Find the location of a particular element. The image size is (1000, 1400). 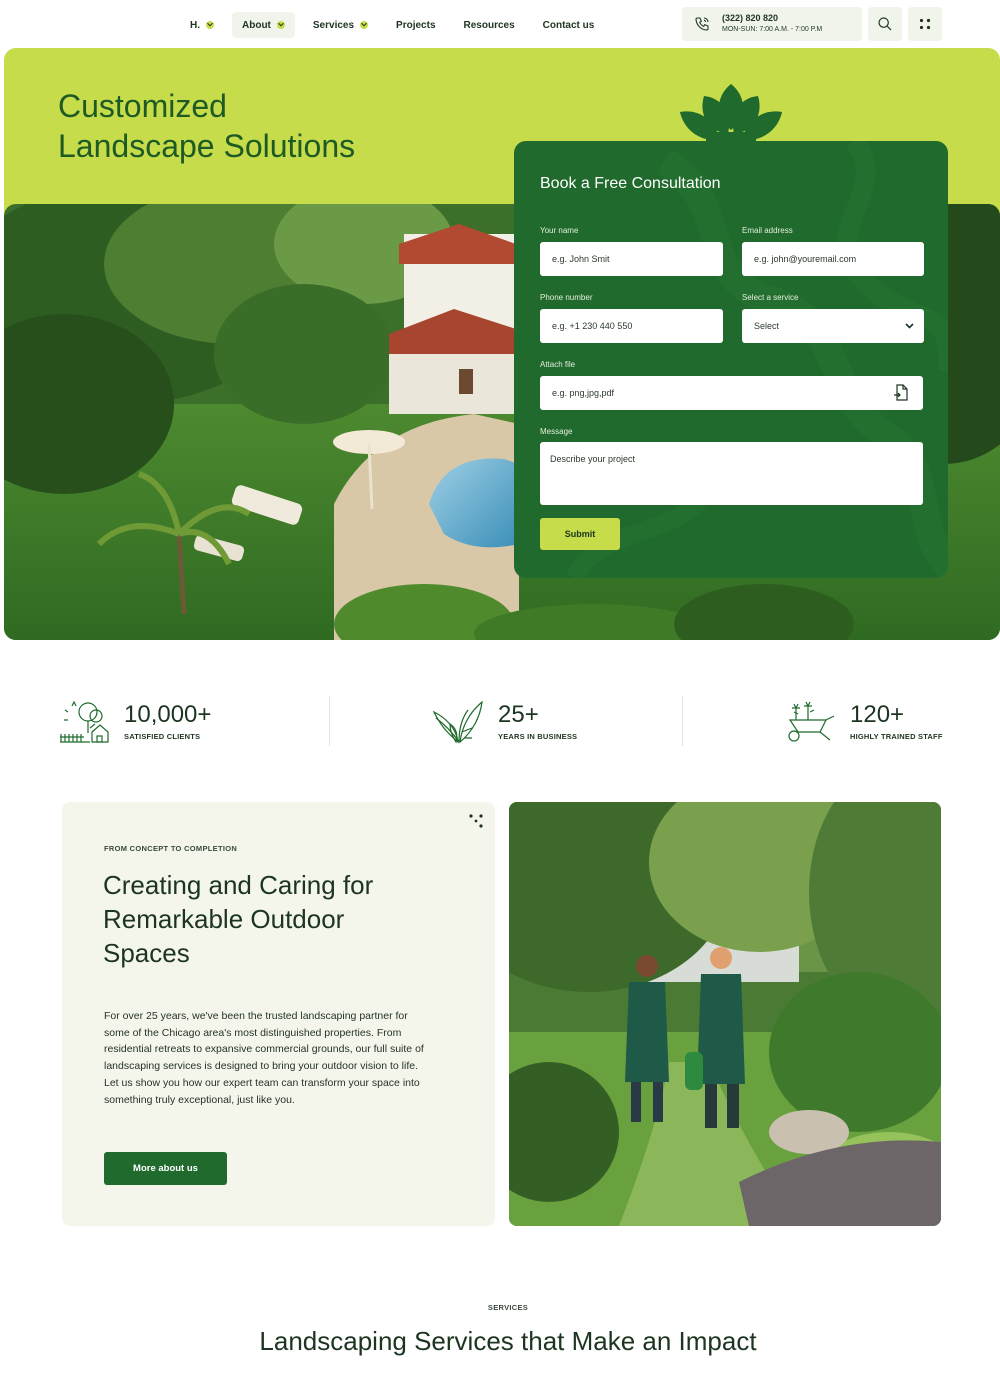

about-eyebrow: FROM CONCEPT TO COMPLETION is located at coordinates (171, 848).